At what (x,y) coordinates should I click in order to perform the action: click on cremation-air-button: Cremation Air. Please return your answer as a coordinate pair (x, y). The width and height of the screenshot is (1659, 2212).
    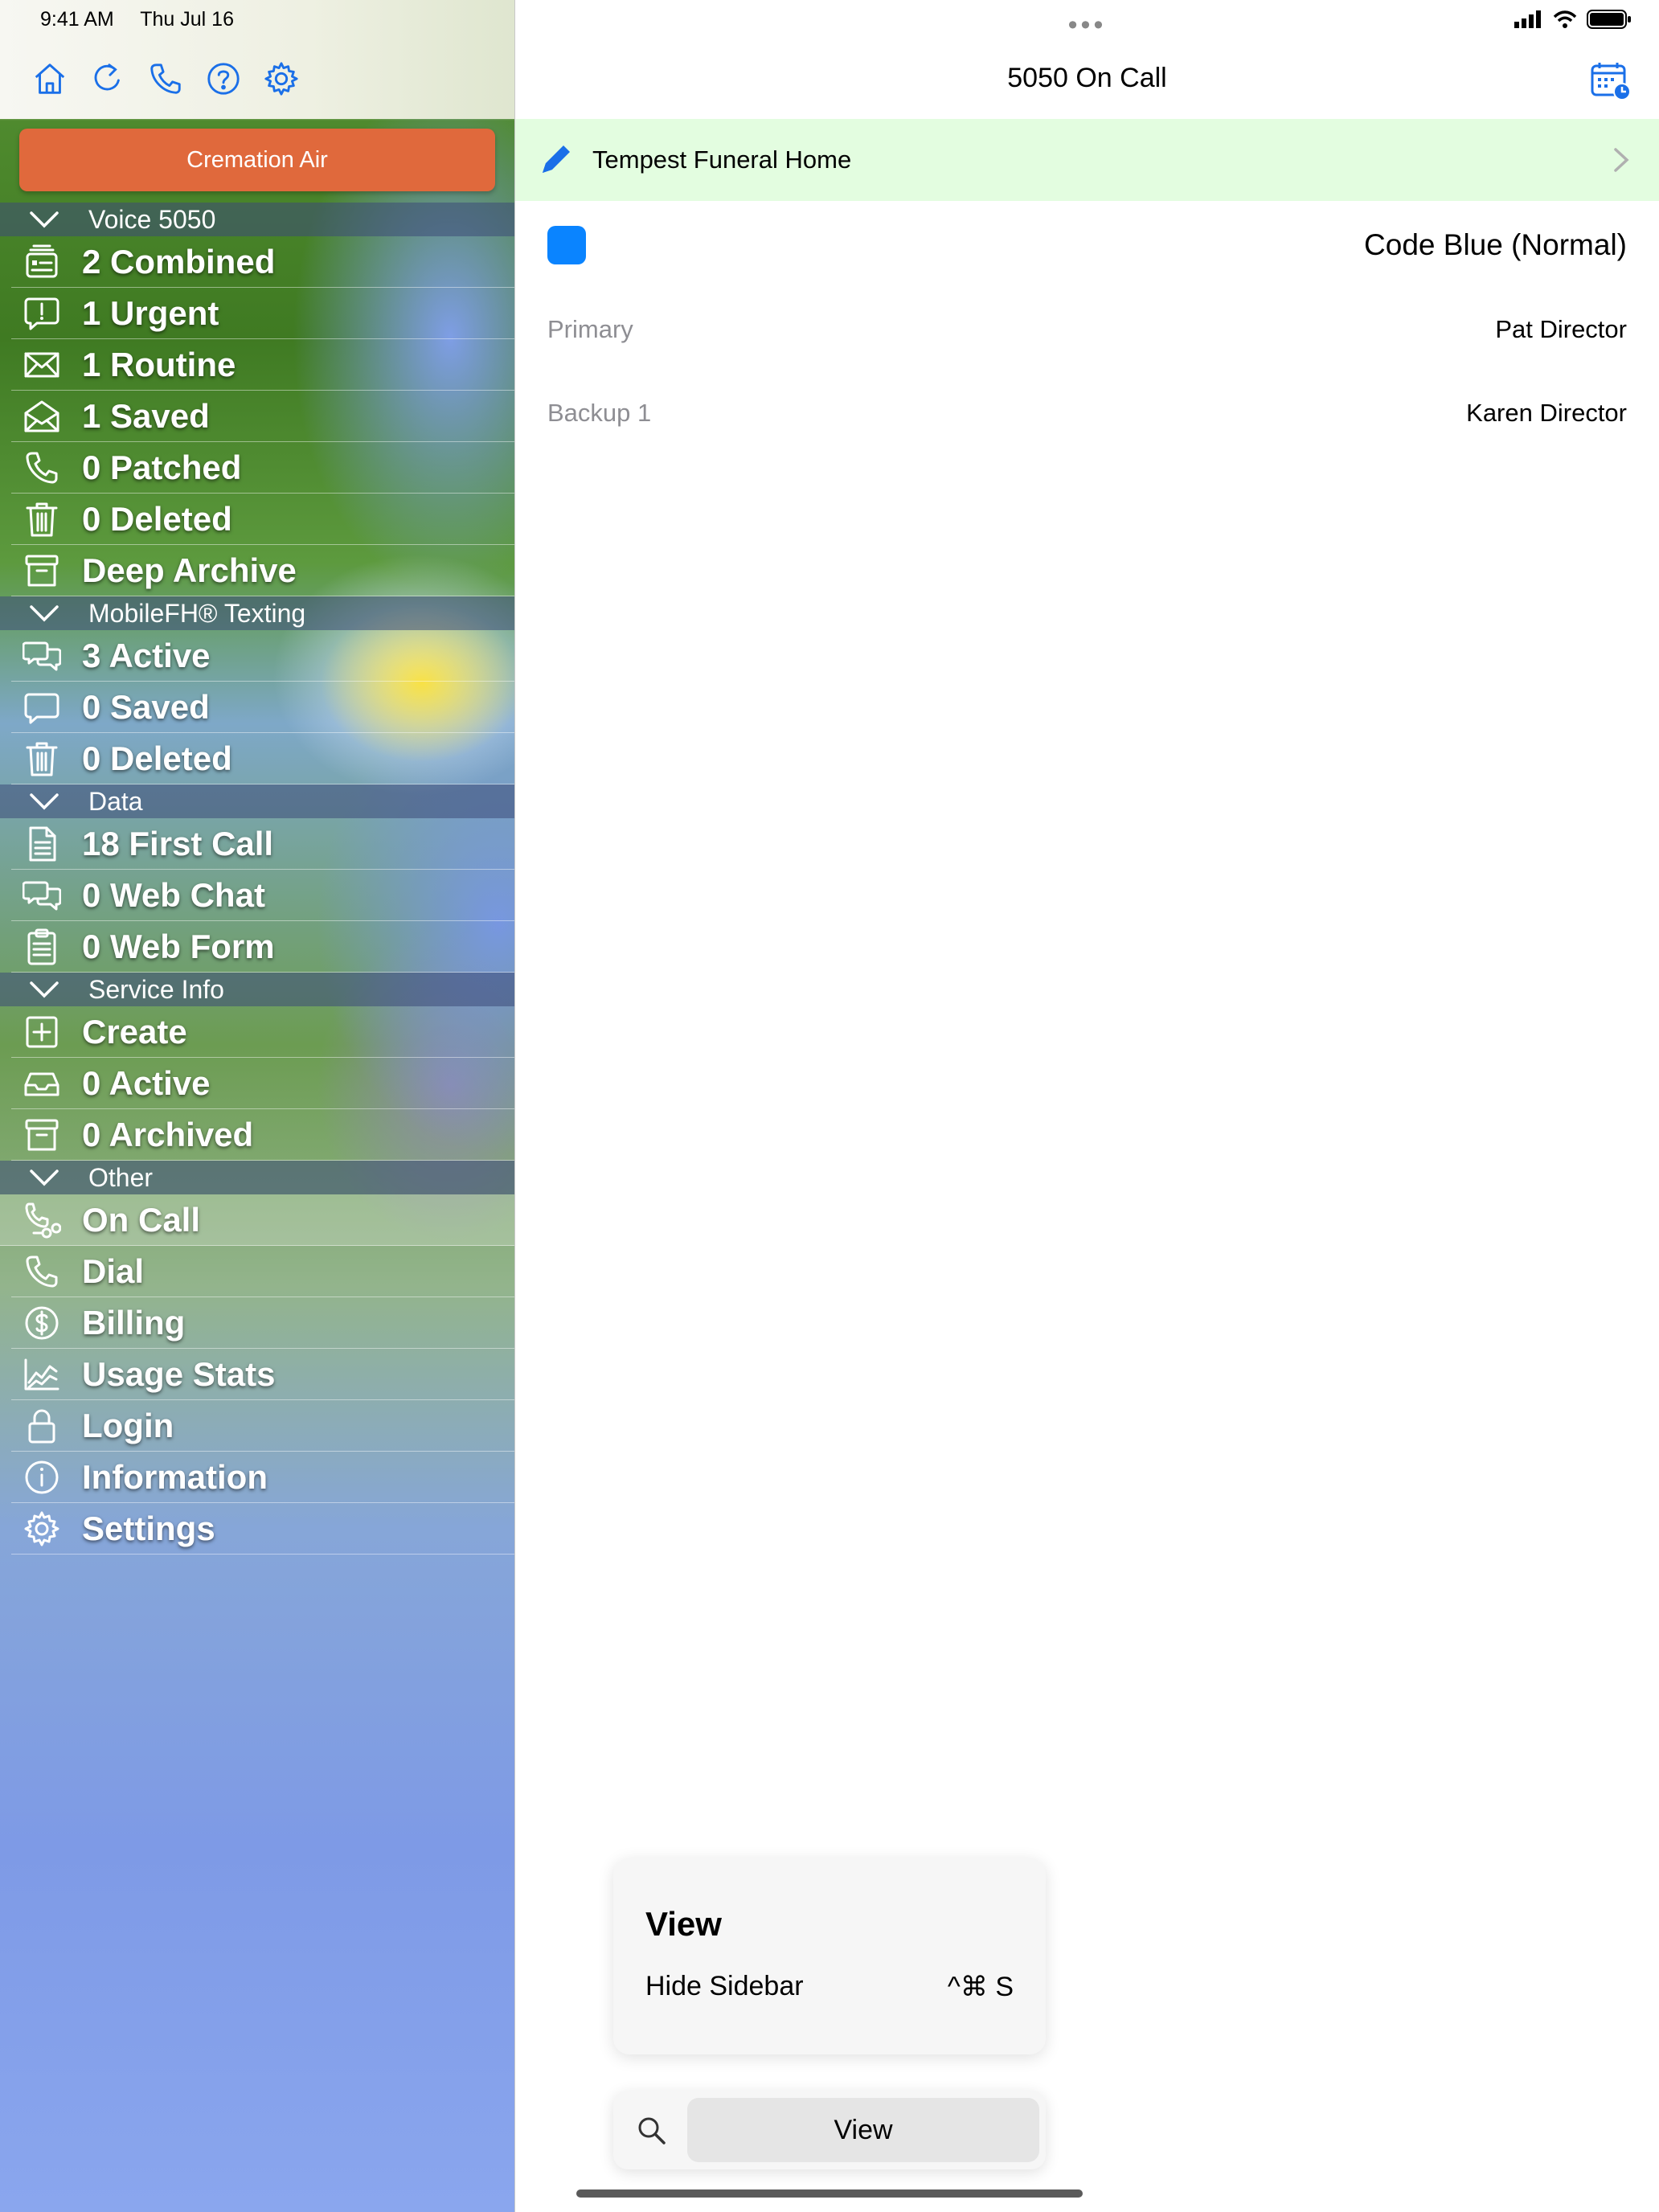
    Looking at the image, I should click on (257, 160).